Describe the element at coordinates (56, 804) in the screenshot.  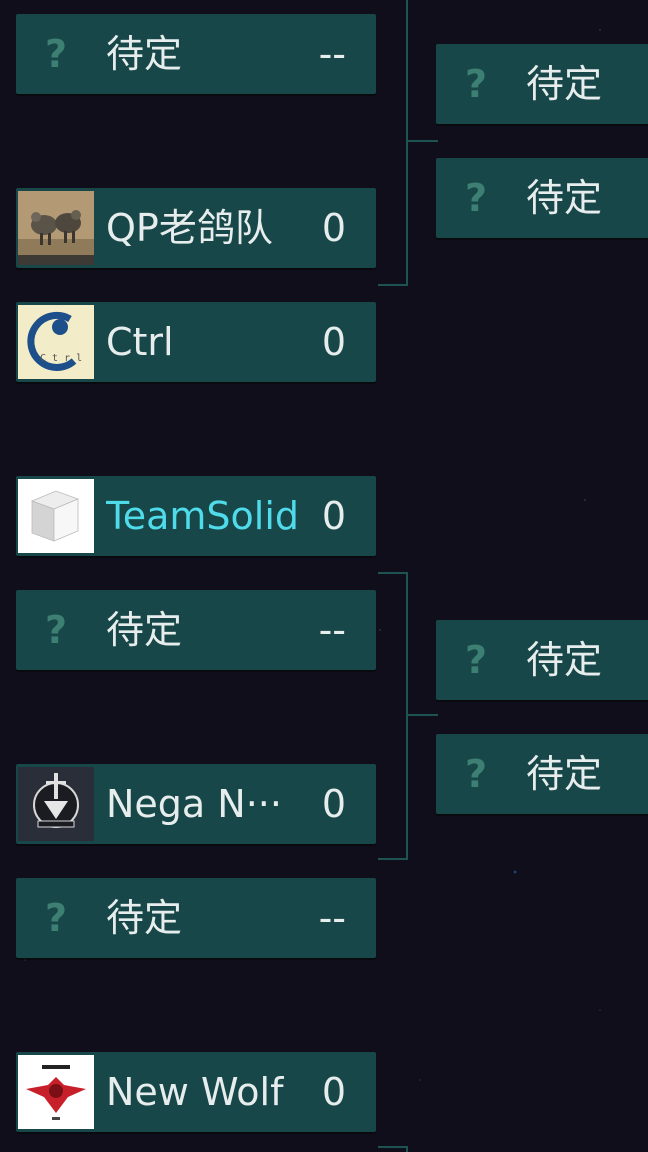
I see `team-logo-nega` at that location.